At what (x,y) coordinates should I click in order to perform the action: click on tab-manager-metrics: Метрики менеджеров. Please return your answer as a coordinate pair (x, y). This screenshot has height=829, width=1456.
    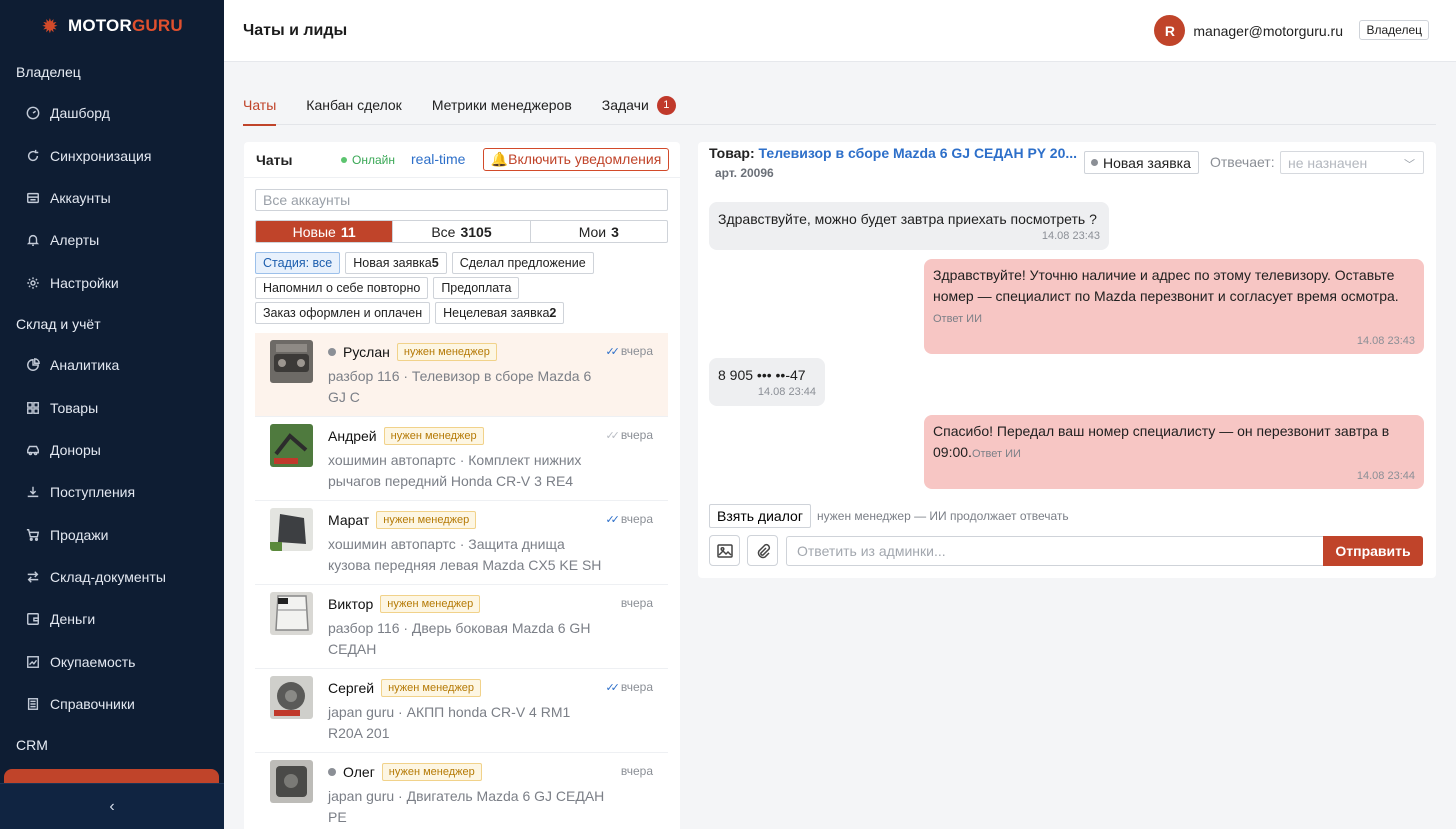
    Looking at the image, I should click on (502, 105).